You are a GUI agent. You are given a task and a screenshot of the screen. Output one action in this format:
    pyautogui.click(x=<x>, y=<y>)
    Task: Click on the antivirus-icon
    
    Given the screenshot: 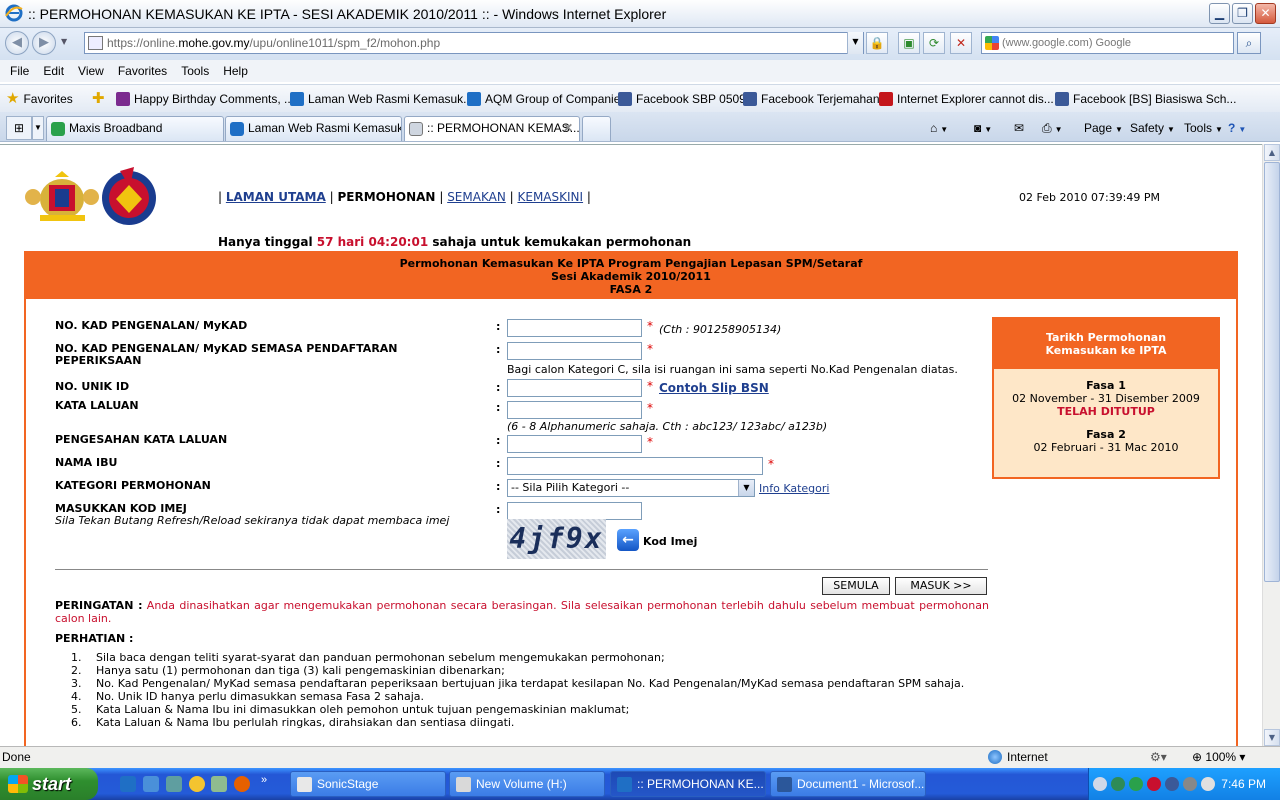 What is the action you would take?
    pyautogui.click(x=1154, y=784)
    